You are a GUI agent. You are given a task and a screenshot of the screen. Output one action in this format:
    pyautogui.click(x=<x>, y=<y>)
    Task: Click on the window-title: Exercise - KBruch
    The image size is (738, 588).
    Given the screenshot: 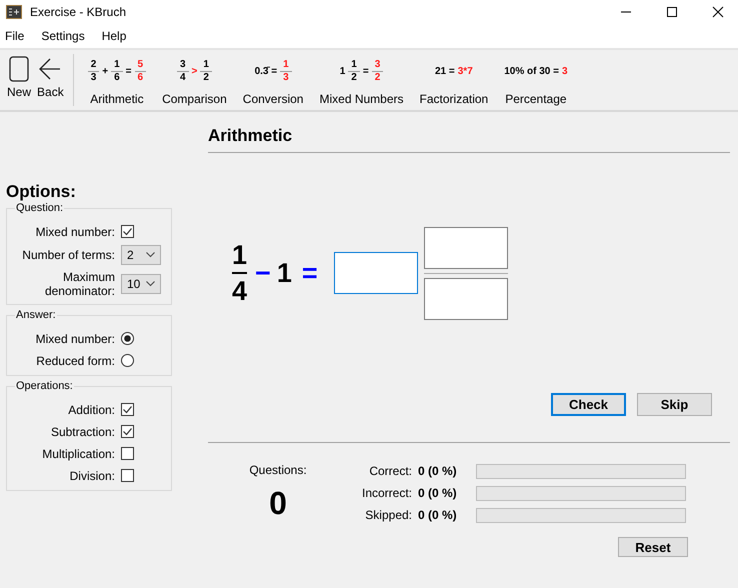 What is the action you would take?
    pyautogui.click(x=78, y=12)
    